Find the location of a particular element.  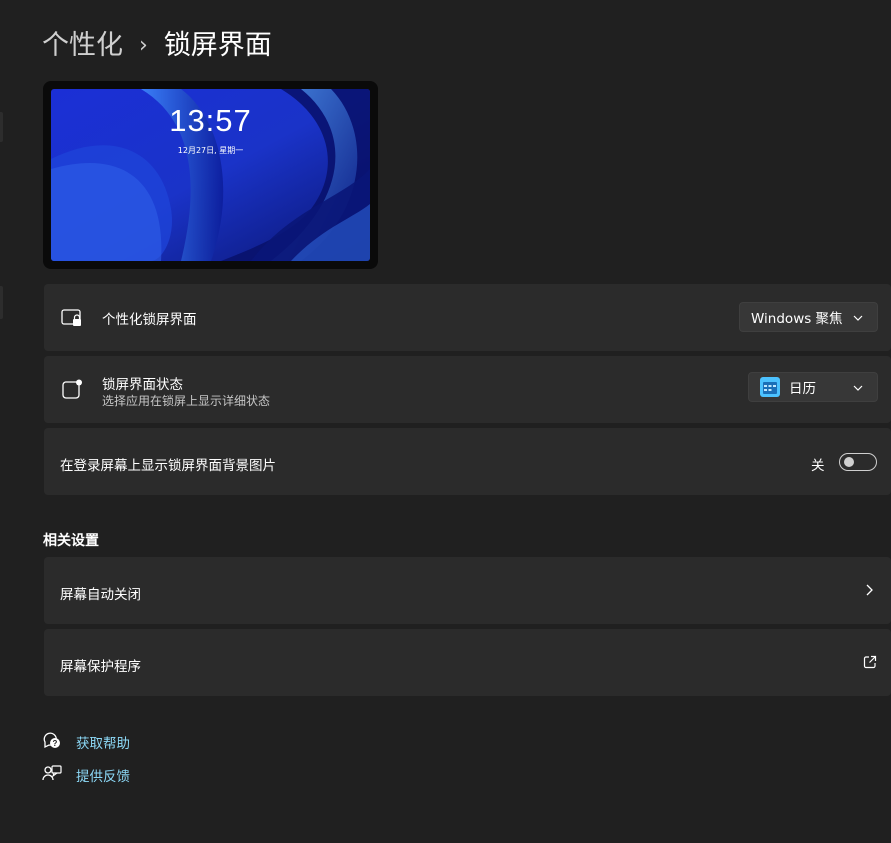

related-settings-heading: 相关设置 is located at coordinates (71, 541).